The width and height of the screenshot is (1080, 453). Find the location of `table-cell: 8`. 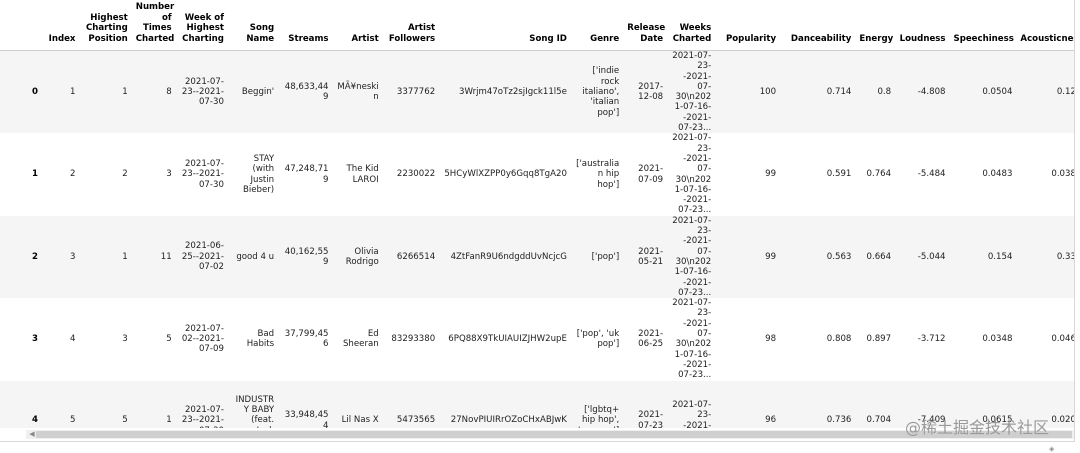

table-cell: 8 is located at coordinates (153, 92).